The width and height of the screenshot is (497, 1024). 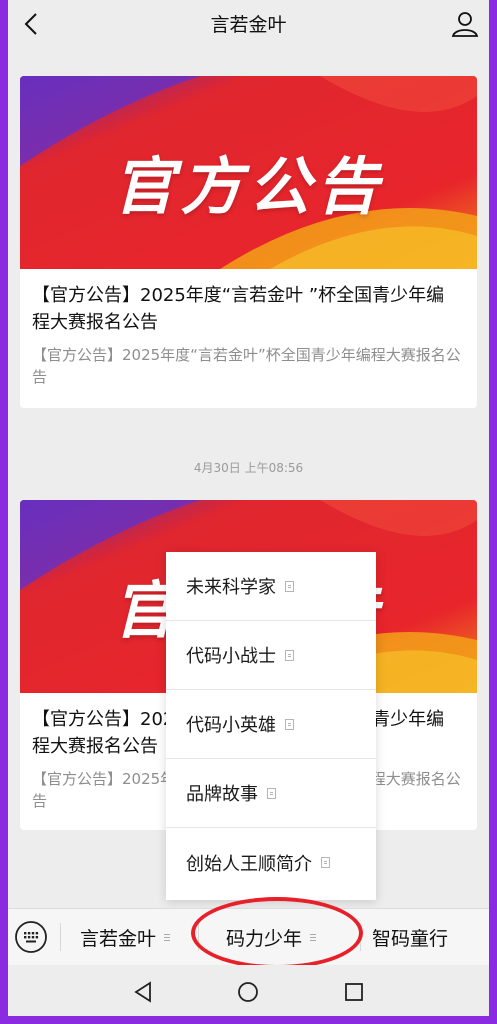 I want to click on article-title: 【官方公告】2025年度“言若金叶 ”杯全国青少年编程大赛报名公告, so click(x=238, y=309).